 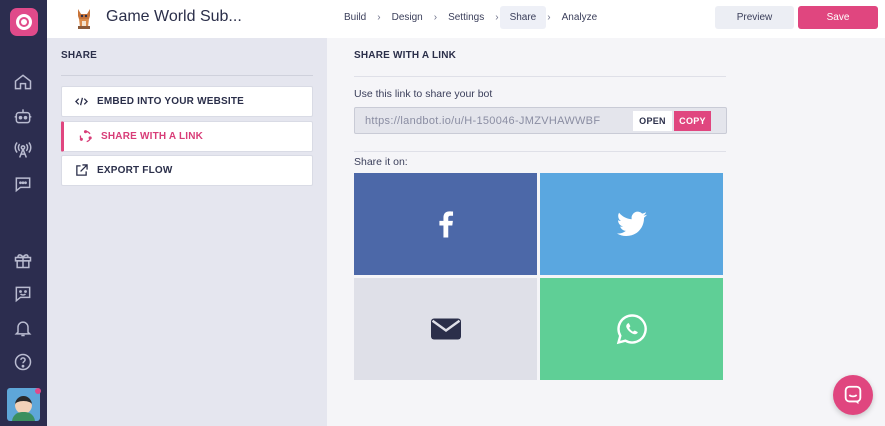 What do you see at coordinates (23, 362) in the screenshot?
I see `help-icon` at bounding box center [23, 362].